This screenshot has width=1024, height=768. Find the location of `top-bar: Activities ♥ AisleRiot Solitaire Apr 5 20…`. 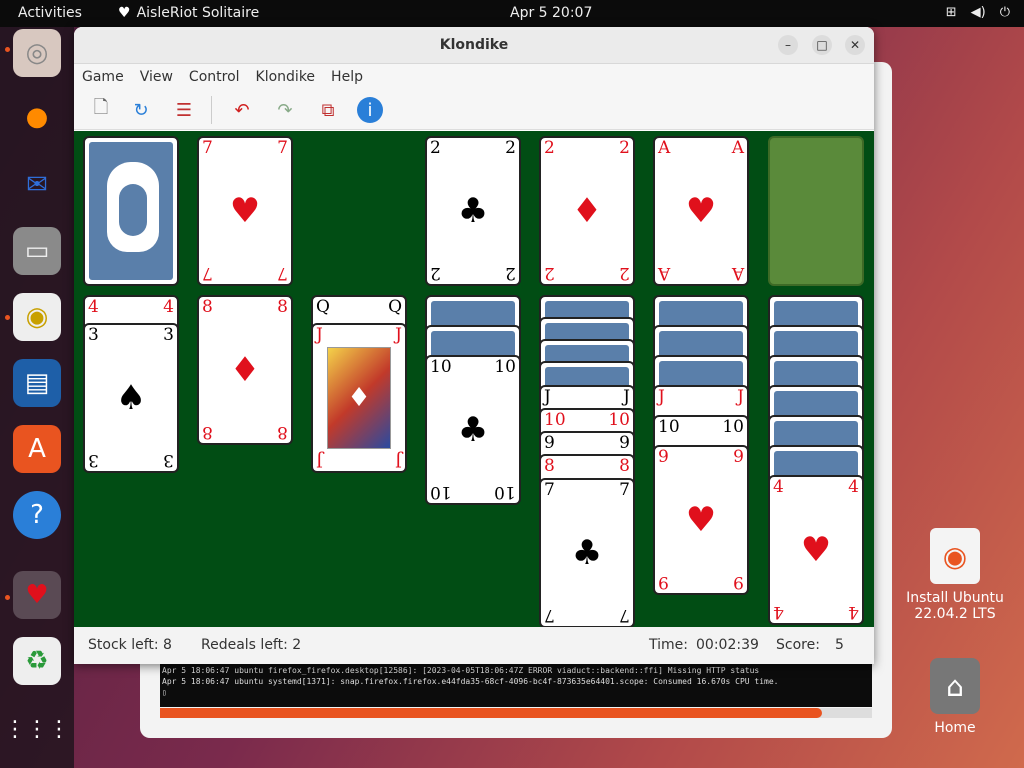

top-bar: Activities ♥ AisleRiot Solitaire Apr 5 20… is located at coordinates (512, 13).